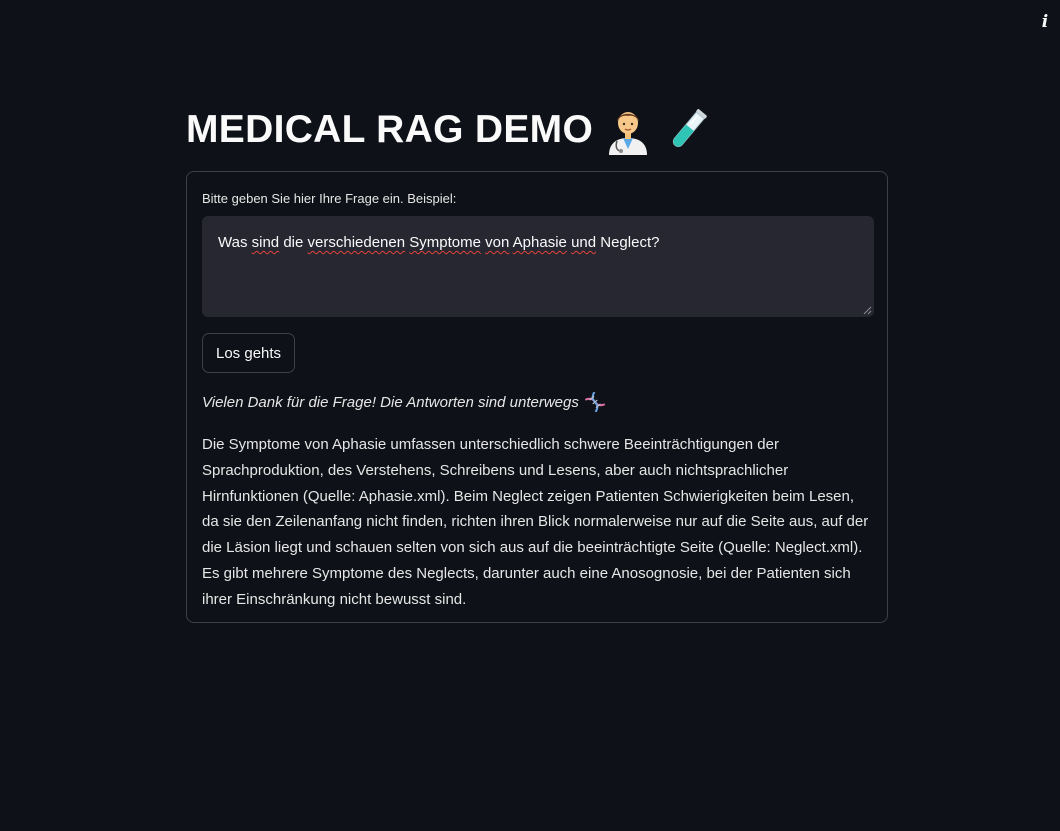 Image resolution: width=1060 pixels, height=831 pixels. What do you see at coordinates (628, 242) in the screenshot?
I see `question-text-part: Neglect?` at bounding box center [628, 242].